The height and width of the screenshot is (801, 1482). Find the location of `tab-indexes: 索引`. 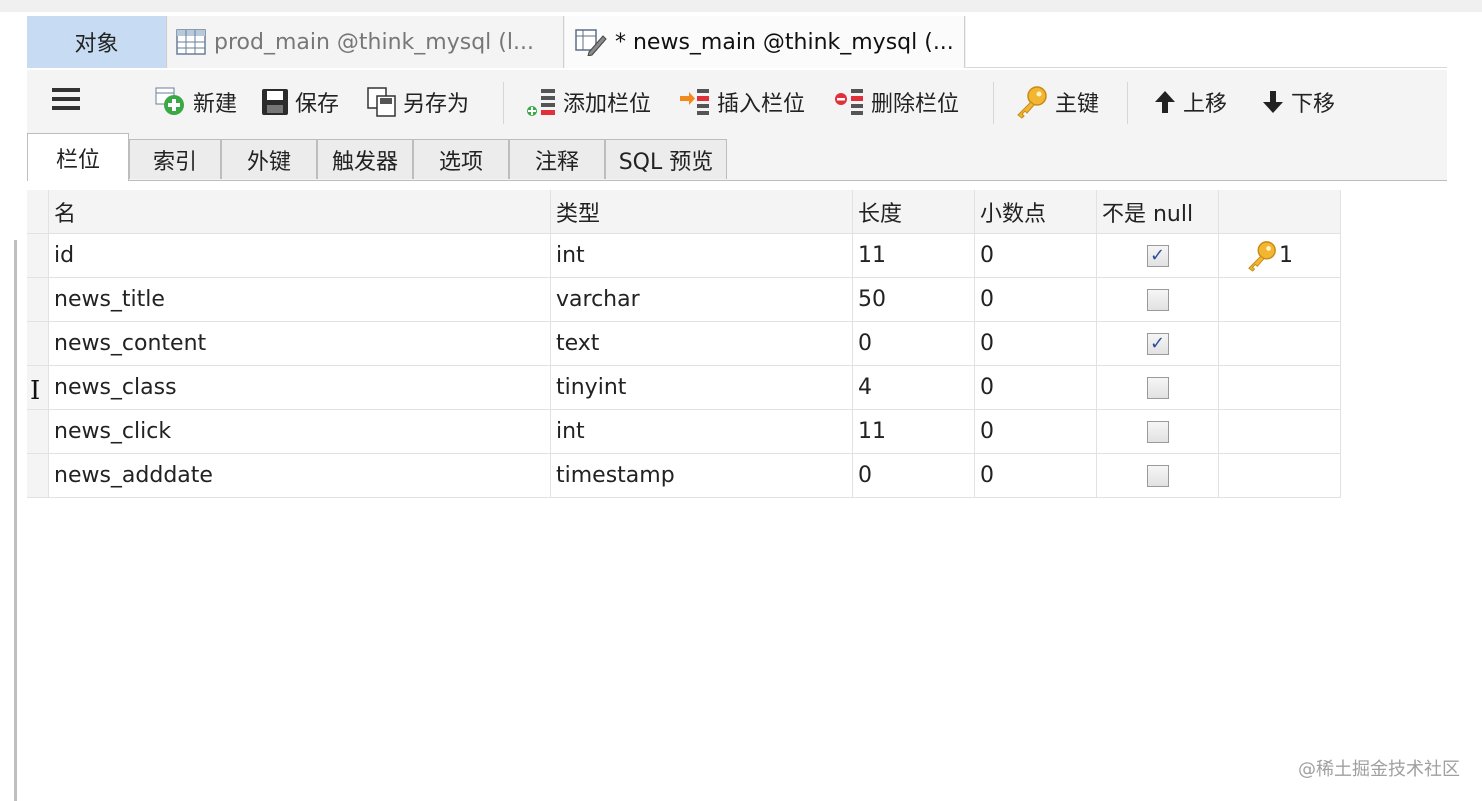

tab-indexes: 索引 is located at coordinates (175, 159).